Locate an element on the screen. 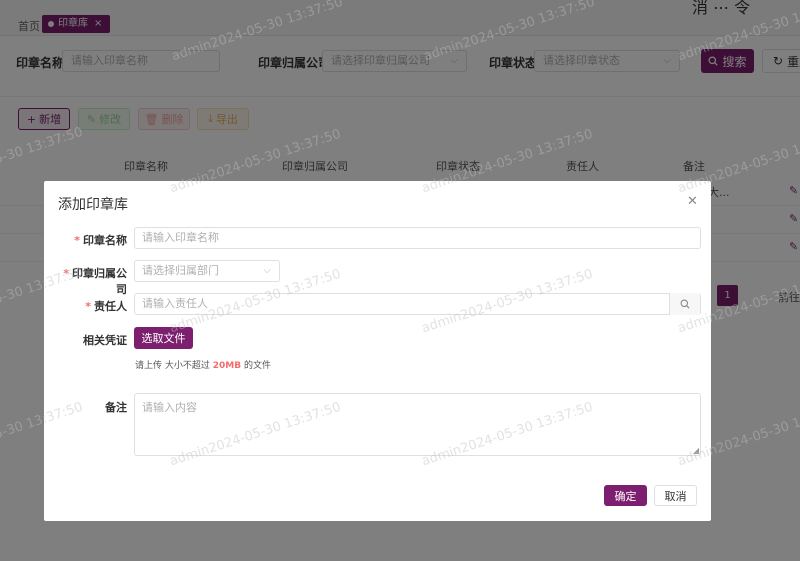 The width and height of the screenshot is (800, 561). search-icon is located at coordinates (685, 304).